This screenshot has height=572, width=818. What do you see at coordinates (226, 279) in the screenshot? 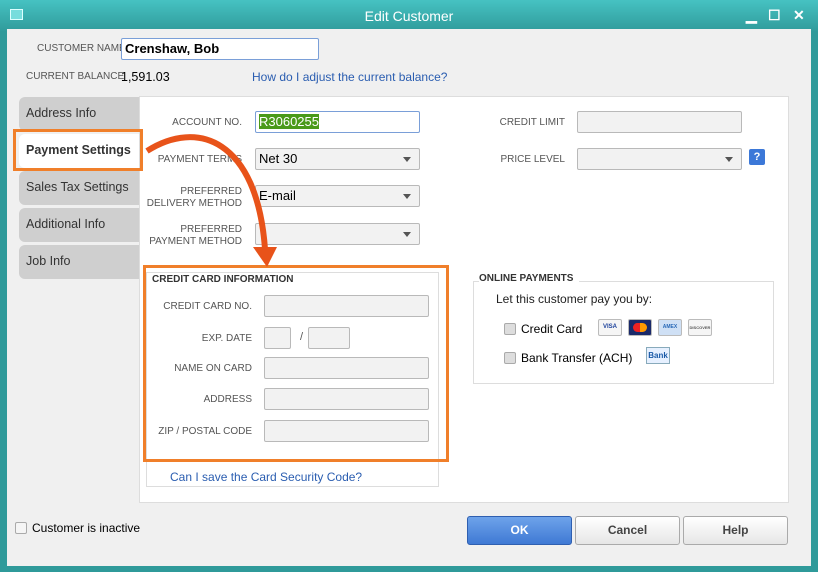
I see `credit-card-title: CREDIT CARD INFORMATION` at bounding box center [226, 279].